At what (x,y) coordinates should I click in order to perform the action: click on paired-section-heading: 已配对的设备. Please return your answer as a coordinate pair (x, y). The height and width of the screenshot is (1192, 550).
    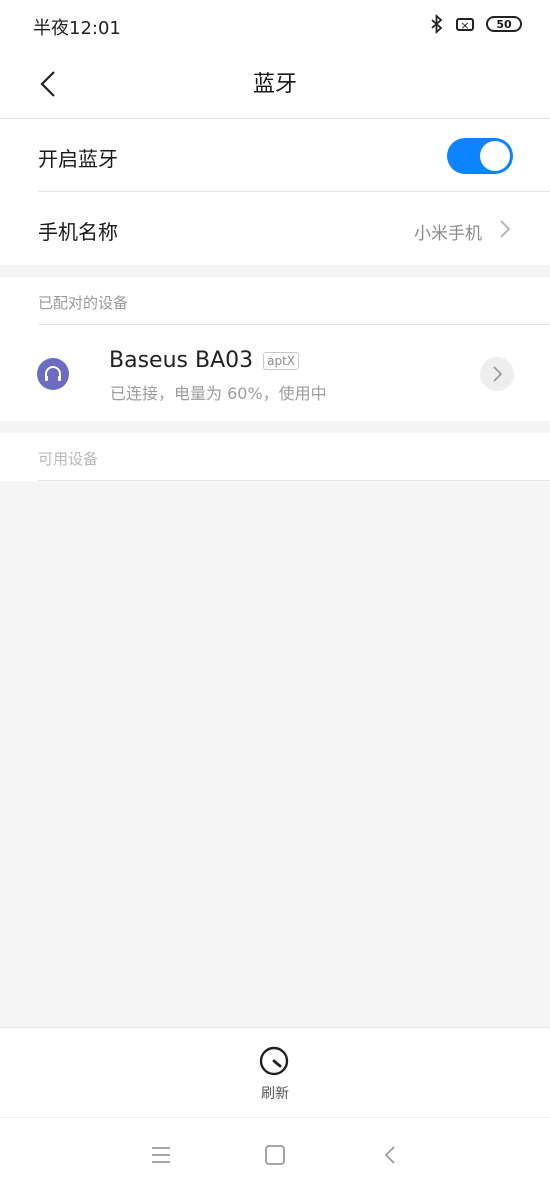
    Looking at the image, I should click on (83, 303).